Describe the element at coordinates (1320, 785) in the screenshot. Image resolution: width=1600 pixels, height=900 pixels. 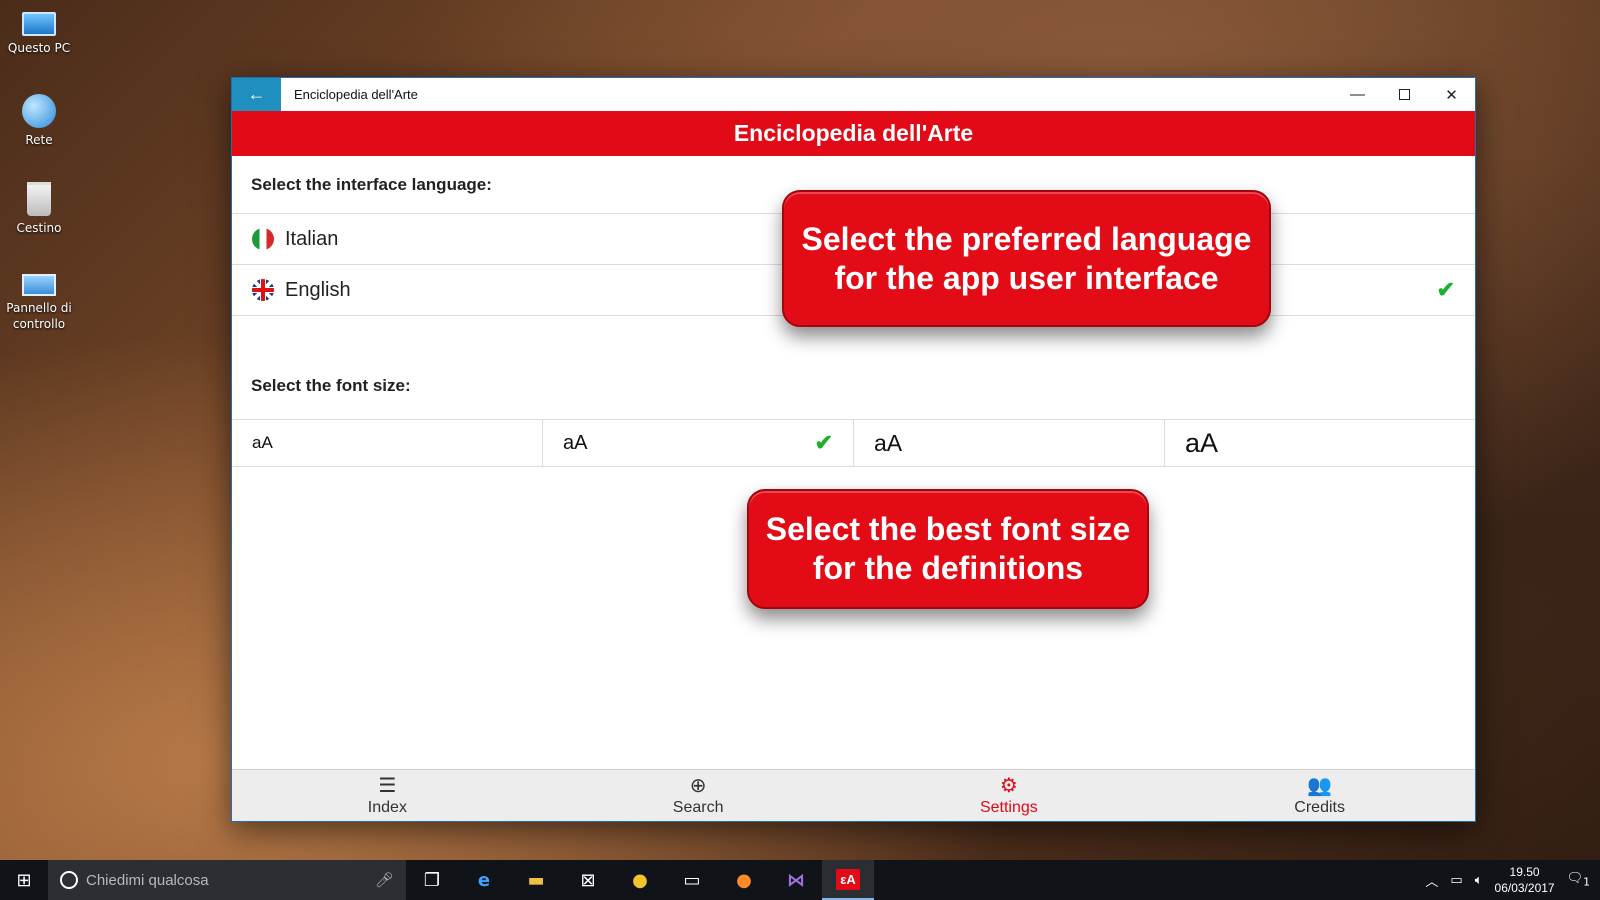
I see `users-icon: 👥` at that location.